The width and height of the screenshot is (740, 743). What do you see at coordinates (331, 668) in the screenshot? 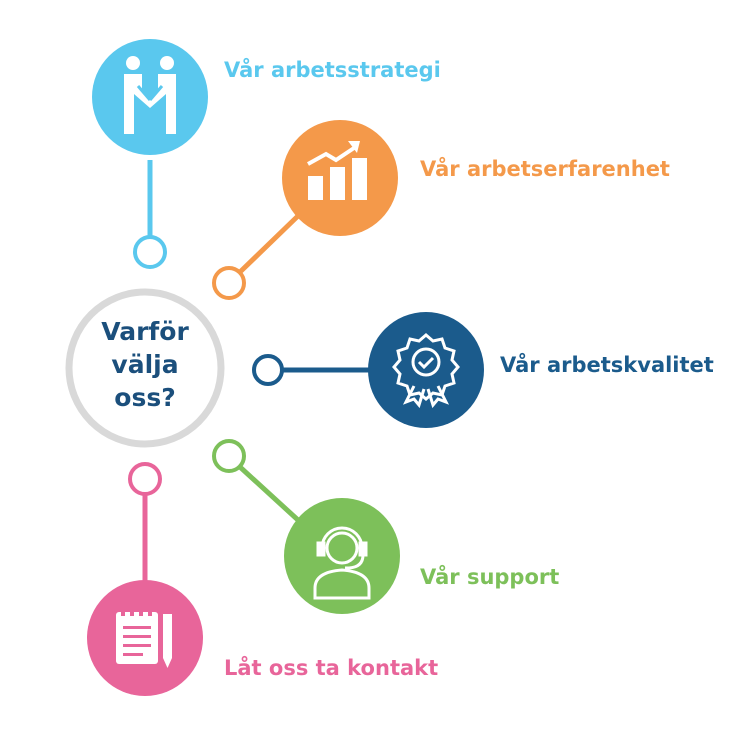
I see `label-contact: Låt oss ta kontakt` at bounding box center [331, 668].